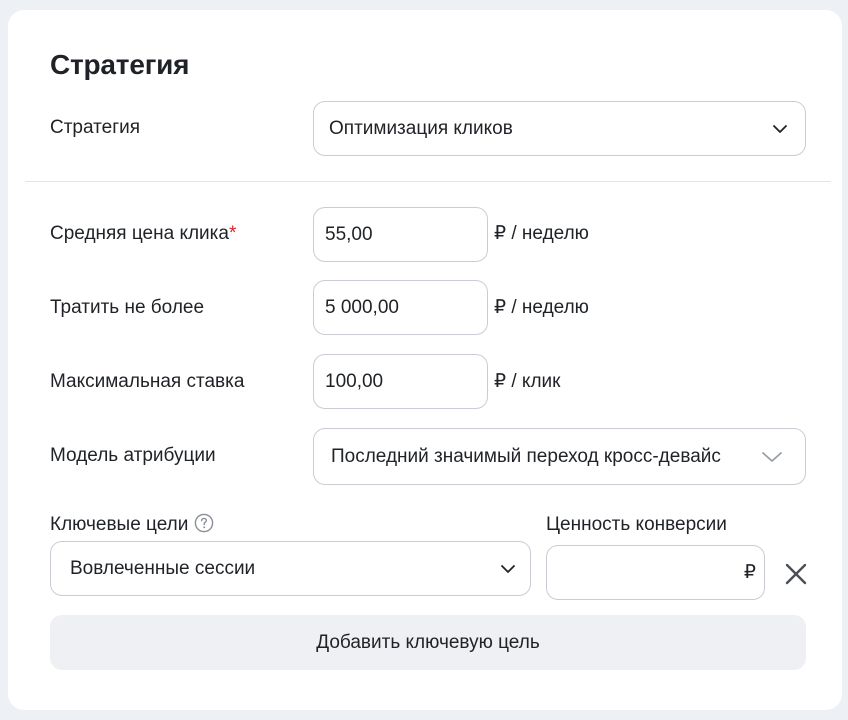 This screenshot has width=848, height=720. I want to click on avg-cpc-label: Средняя цена клика*, so click(143, 234).